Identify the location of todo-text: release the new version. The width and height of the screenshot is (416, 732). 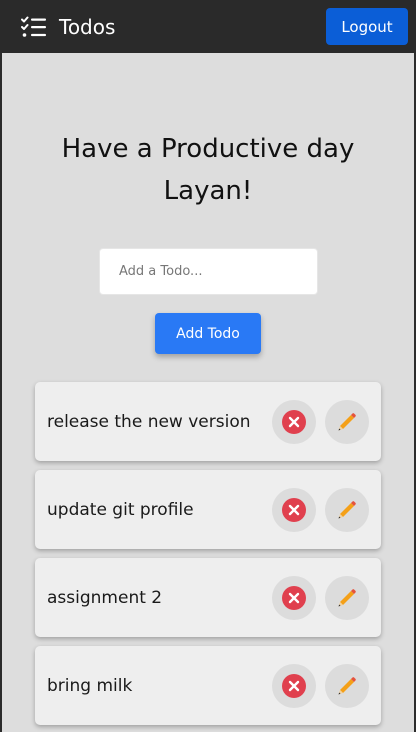
(149, 421).